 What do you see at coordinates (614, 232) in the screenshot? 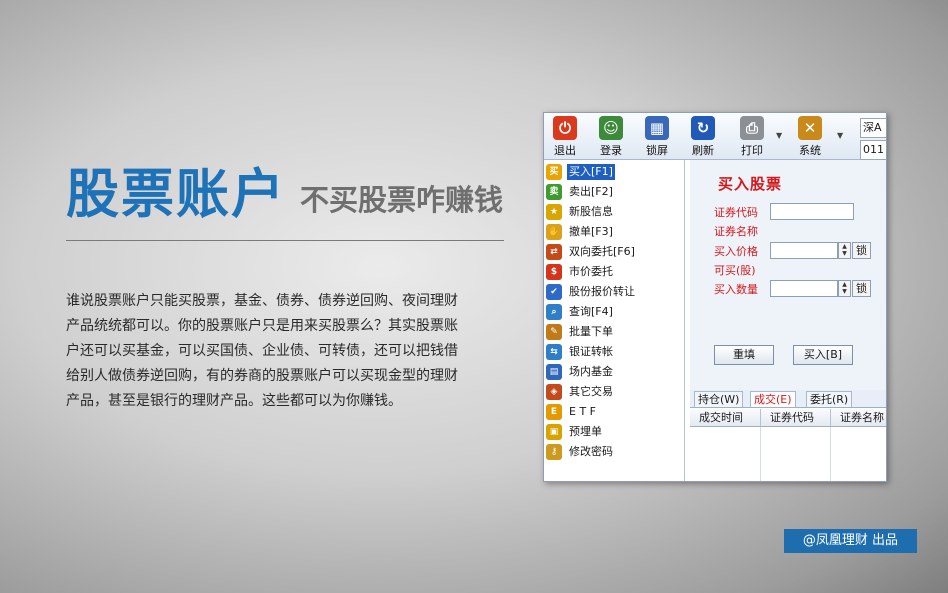
I see `menu-item: ✋ 撤单[F3]` at bounding box center [614, 232].